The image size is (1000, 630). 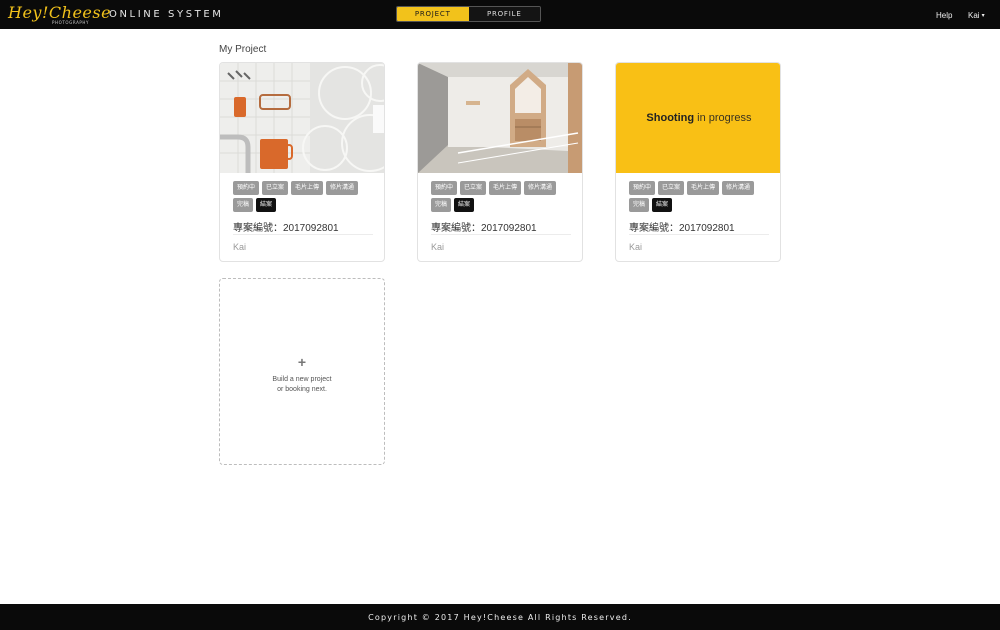 What do you see at coordinates (302, 362) in the screenshot?
I see `plus-icon: +` at bounding box center [302, 362].